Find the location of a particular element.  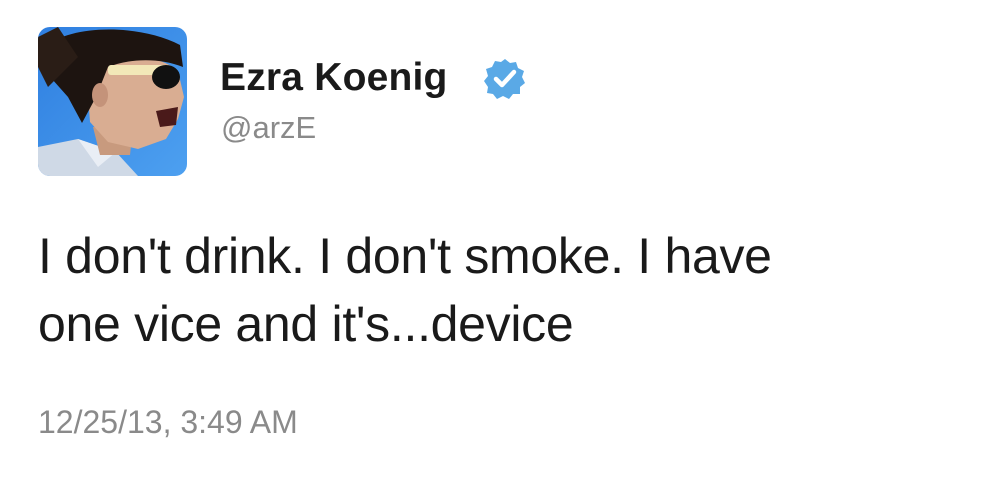

avatar-image is located at coordinates (112, 101).